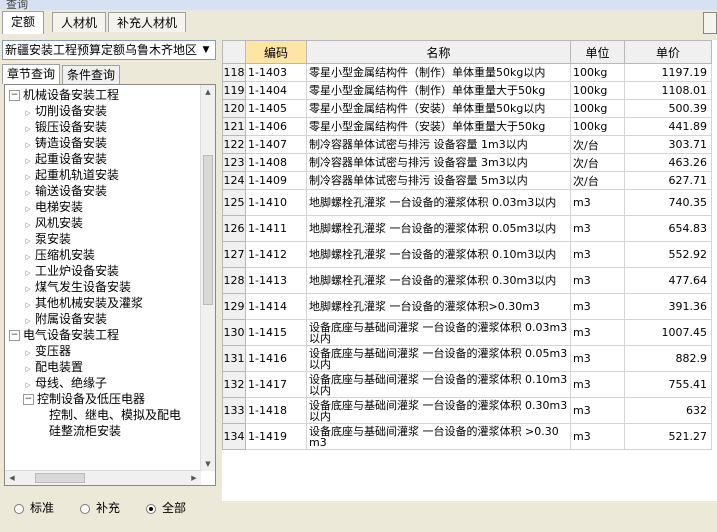 Image resolution: width=717 pixels, height=532 pixels. What do you see at coordinates (597, 332) in the screenshot?
I see `unit-cell: m3` at bounding box center [597, 332].